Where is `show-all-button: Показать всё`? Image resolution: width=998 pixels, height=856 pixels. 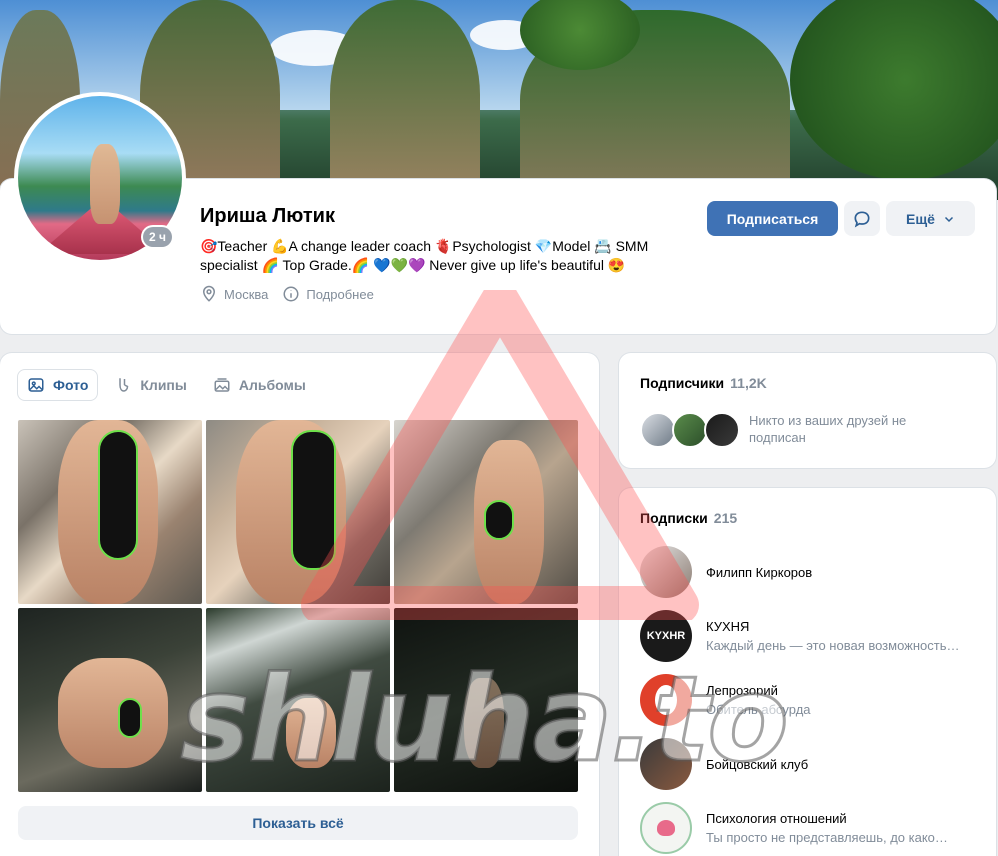 show-all-button: Показать всё is located at coordinates (298, 823).